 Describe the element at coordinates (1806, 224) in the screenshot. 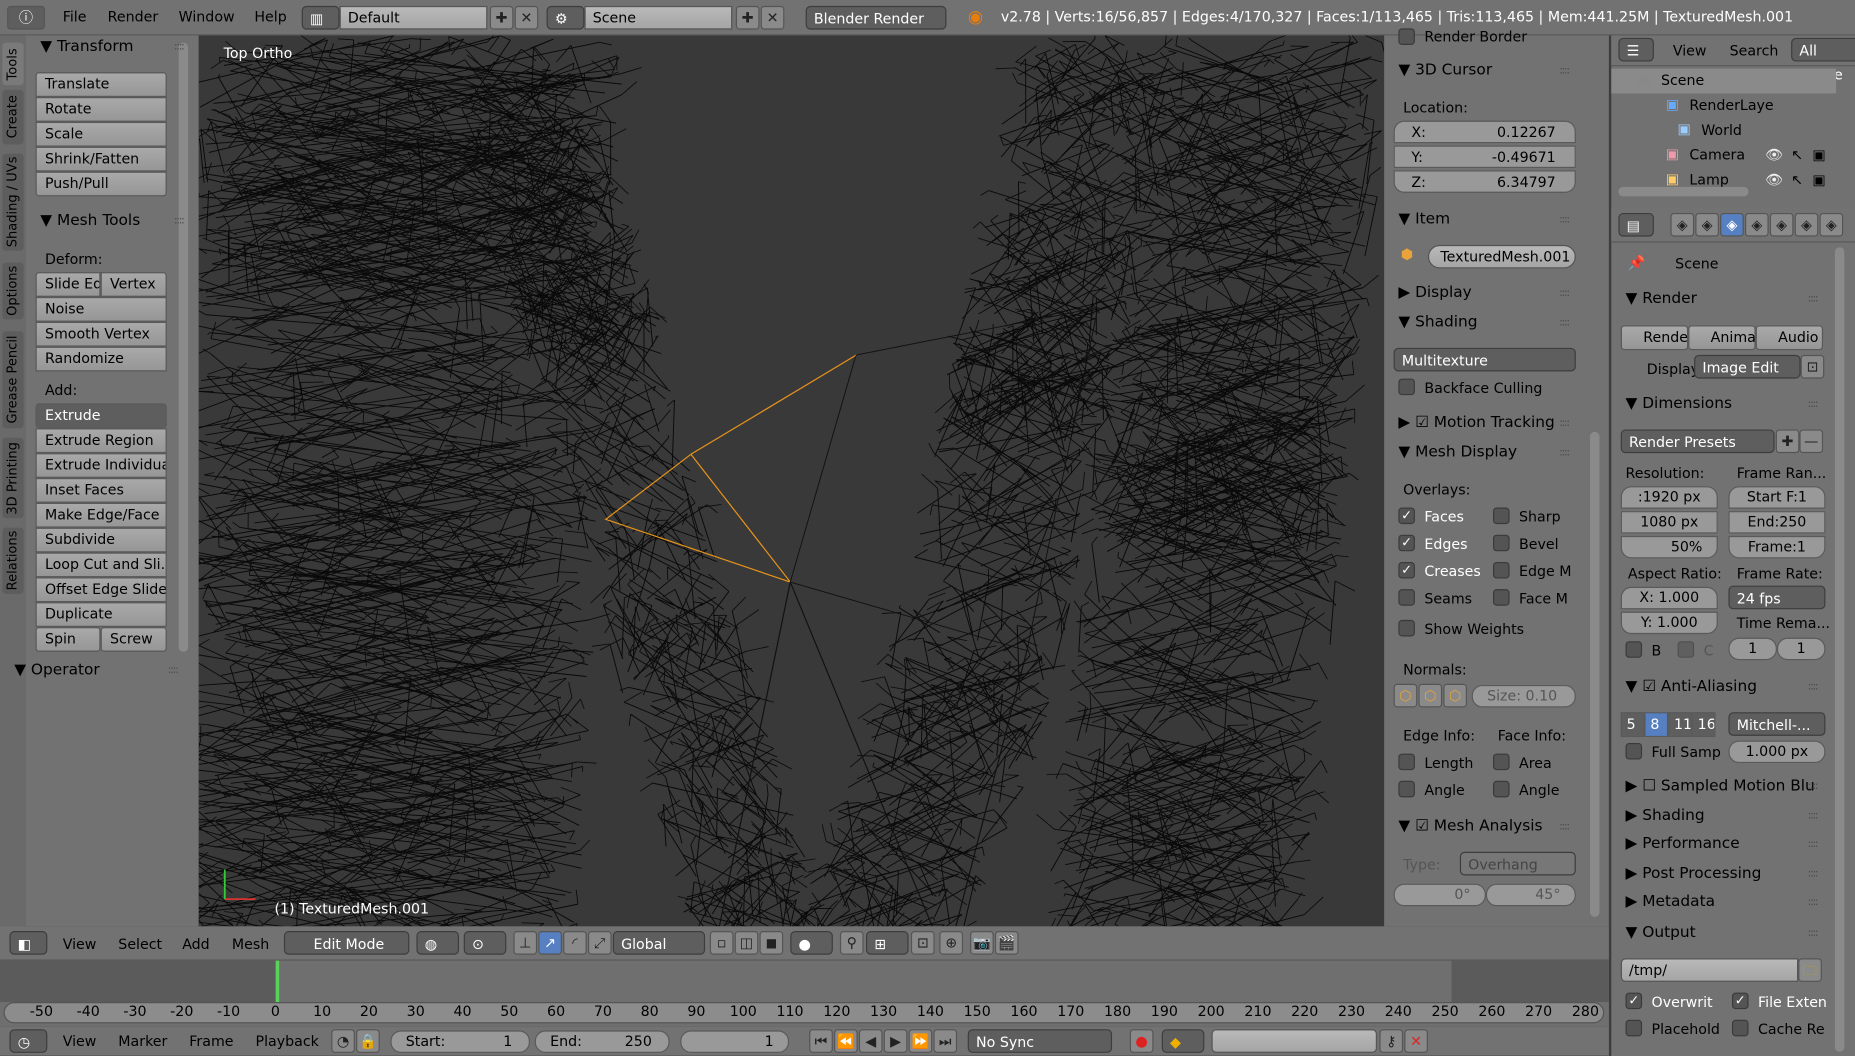

I see `constraints-context-icon: ◈` at that location.